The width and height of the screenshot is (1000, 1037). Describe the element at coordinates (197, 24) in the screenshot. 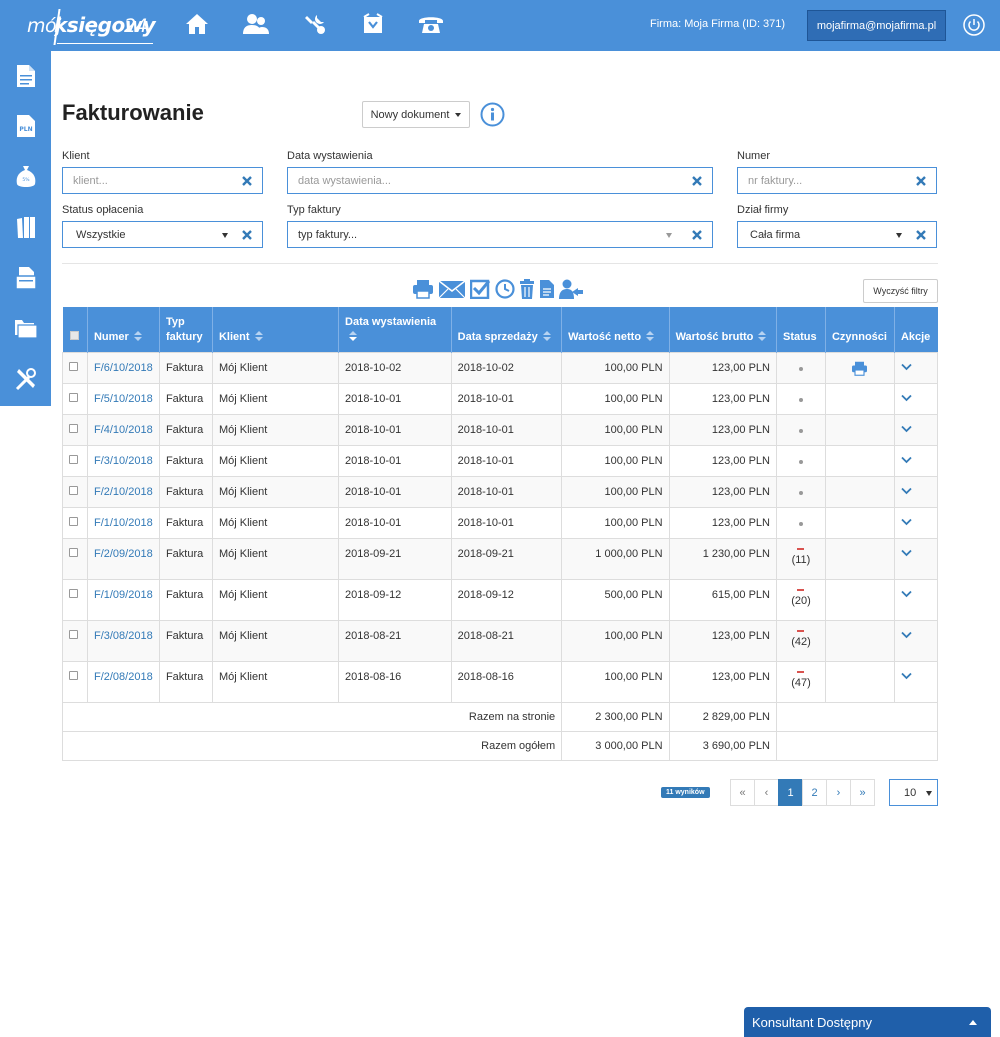

I see `home-icon` at that location.